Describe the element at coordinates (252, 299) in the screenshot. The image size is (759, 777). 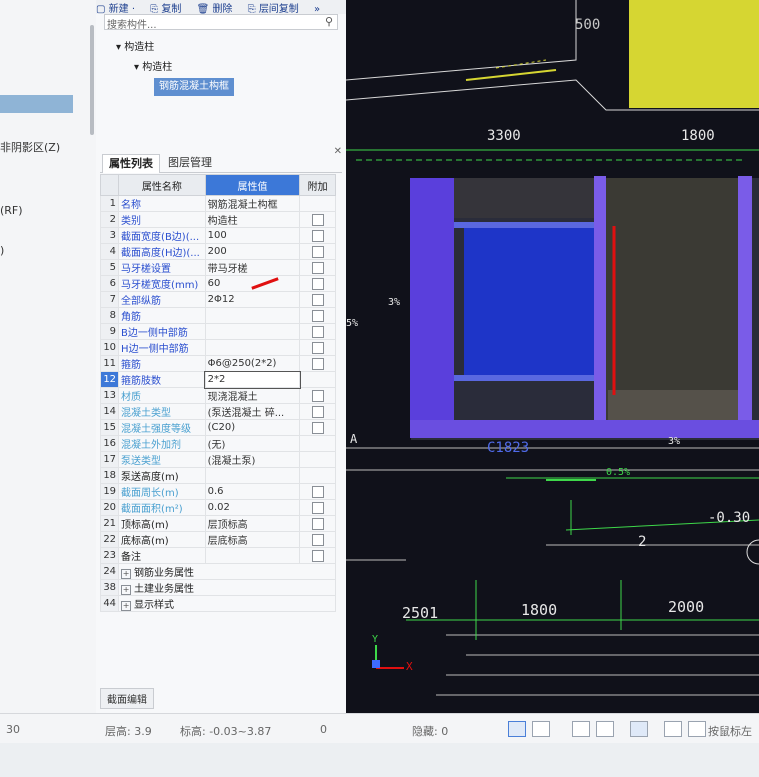
I see `property-value: 2Φ12` at that location.